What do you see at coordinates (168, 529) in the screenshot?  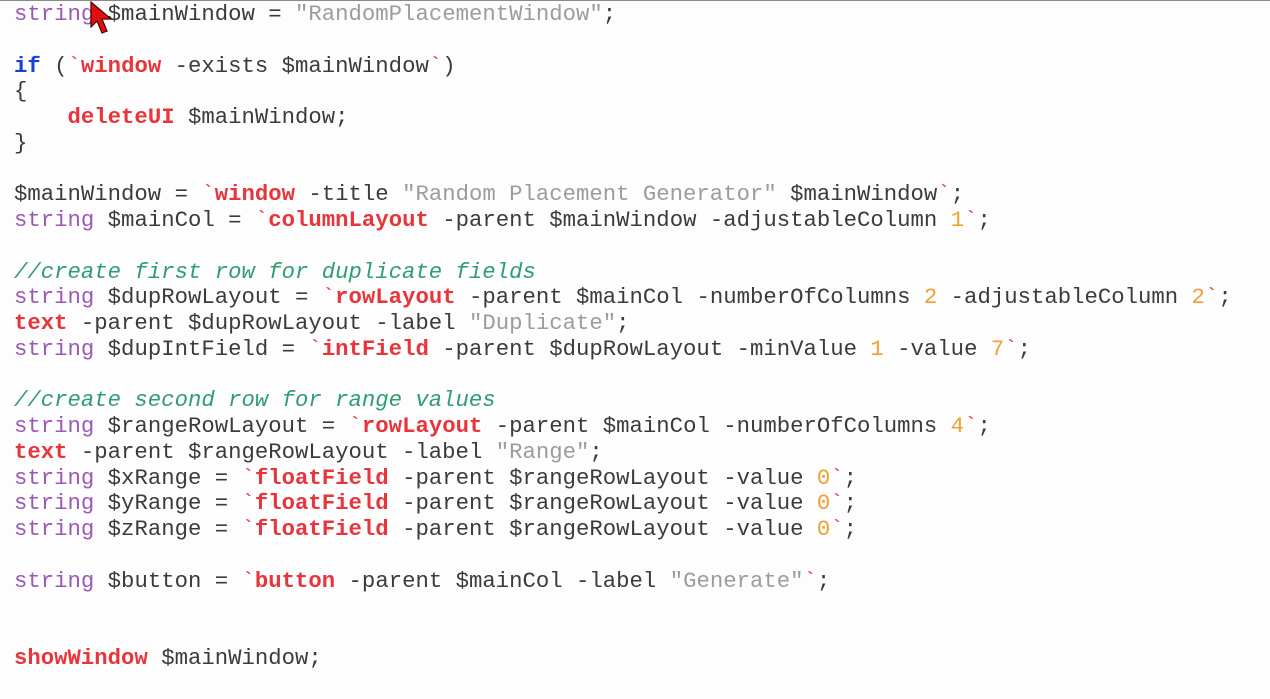 I see `code-token: $zRange =` at bounding box center [168, 529].